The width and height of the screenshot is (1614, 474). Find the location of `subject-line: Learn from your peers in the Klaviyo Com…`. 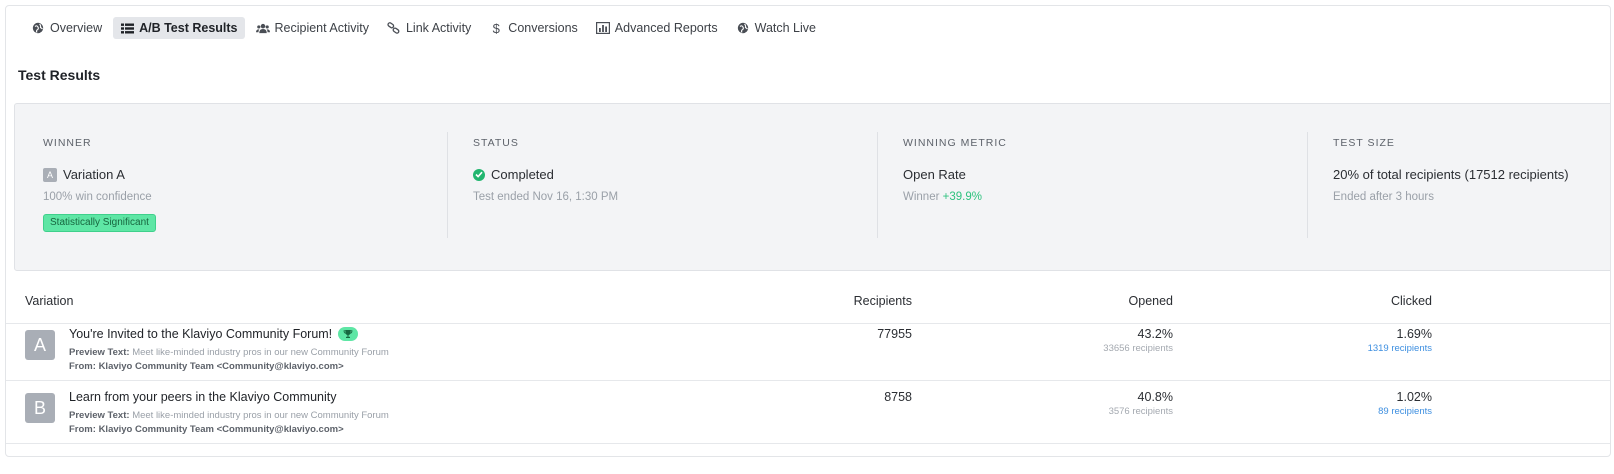

subject-line: Learn from your peers in the Klaviyo Com… is located at coordinates (202, 397).